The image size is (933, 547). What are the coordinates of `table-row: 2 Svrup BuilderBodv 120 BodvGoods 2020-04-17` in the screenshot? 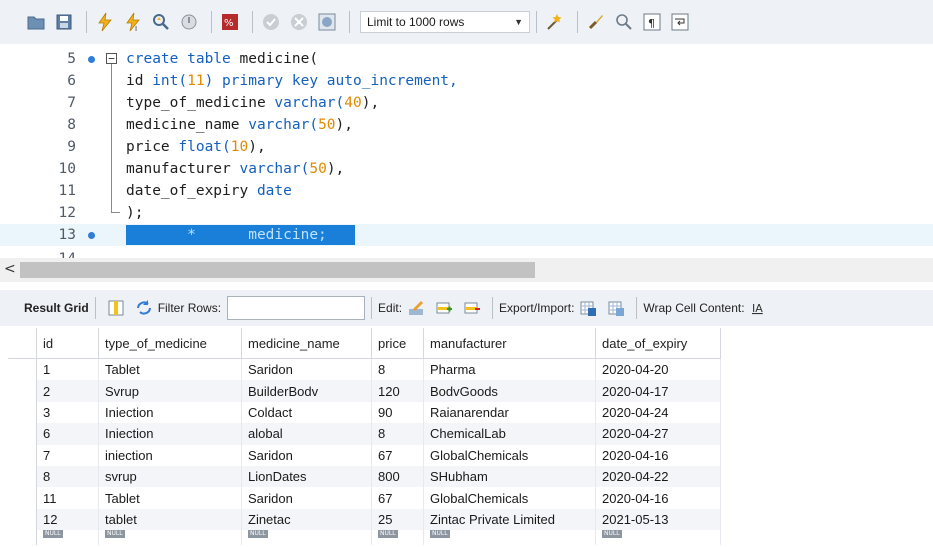 It's located at (364, 391).